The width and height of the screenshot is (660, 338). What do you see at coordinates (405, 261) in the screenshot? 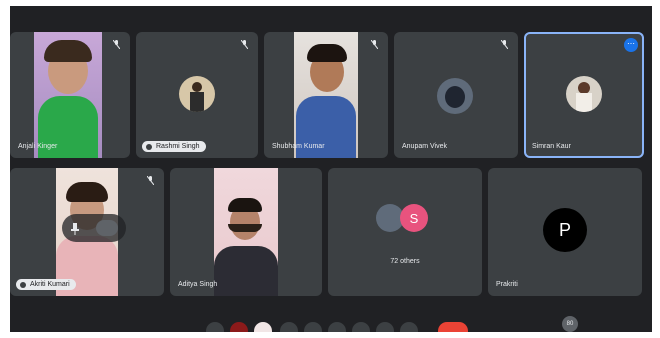
I see `others-count-label: 72 others` at bounding box center [405, 261].